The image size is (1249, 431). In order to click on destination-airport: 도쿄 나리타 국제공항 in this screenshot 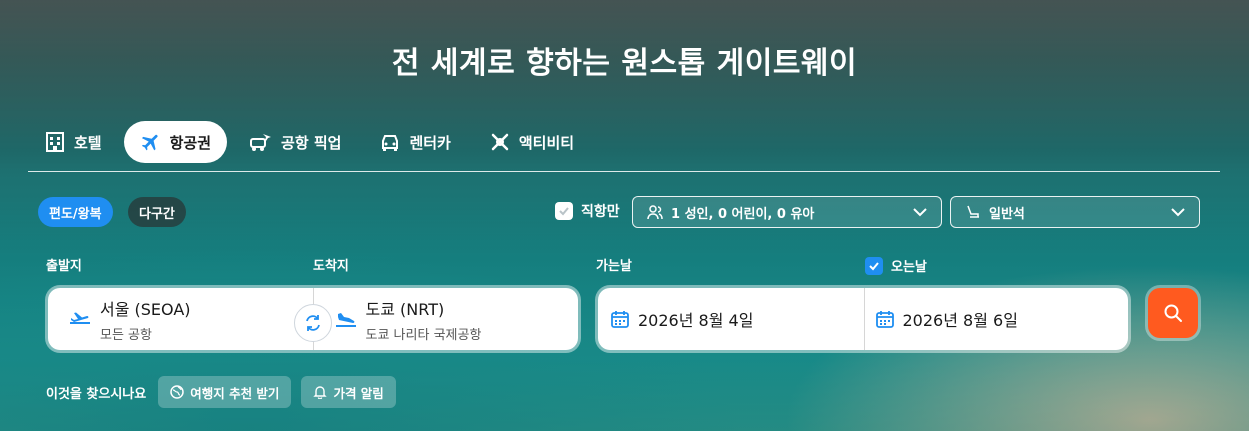, I will do `click(423, 335)`.